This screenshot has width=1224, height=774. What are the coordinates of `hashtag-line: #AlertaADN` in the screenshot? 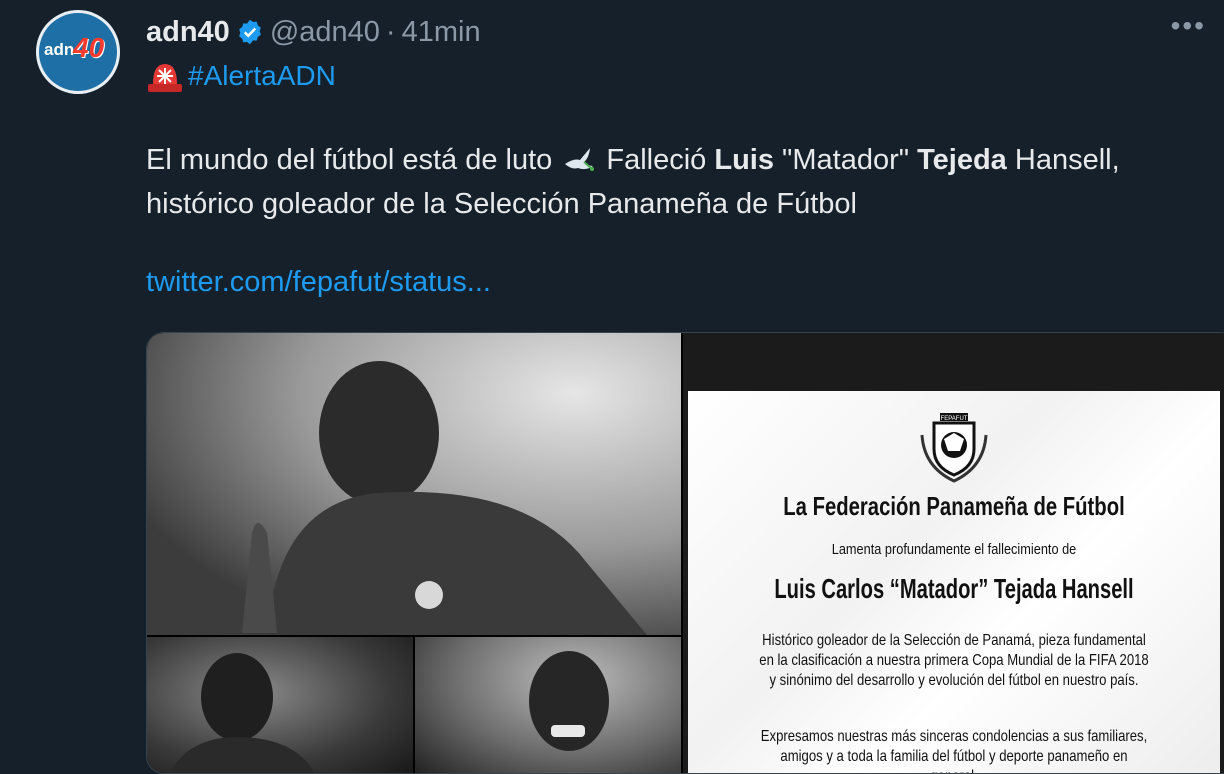 It's located at (241, 76).